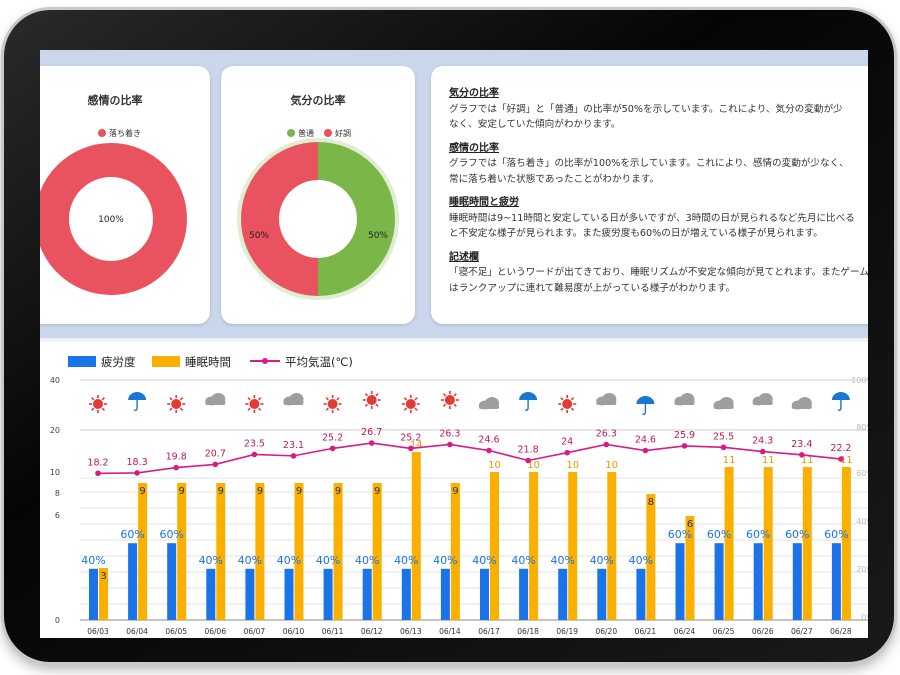 Image resolution: width=900 pixels, height=675 pixels. I want to click on temperature-value-label: 18.3, so click(137, 462).